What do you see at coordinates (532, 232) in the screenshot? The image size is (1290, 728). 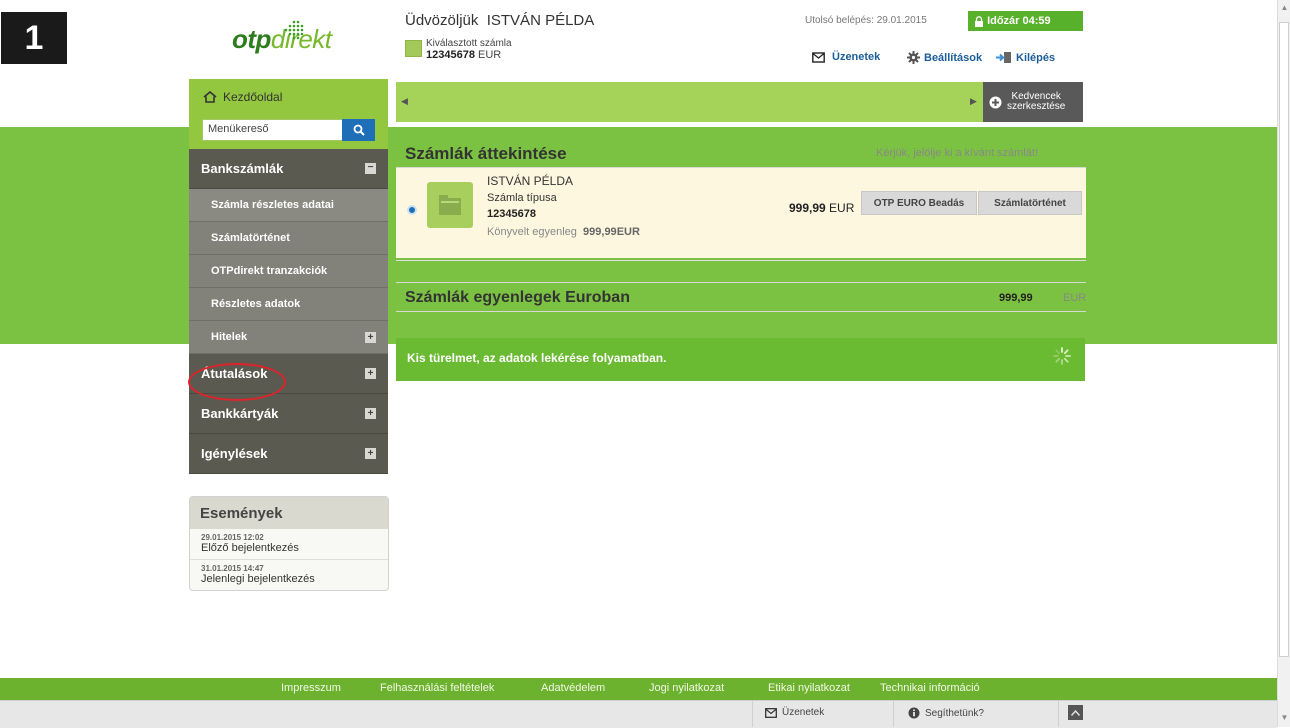 I see `booked-balance-label: Könyvelt egyenleg` at bounding box center [532, 232].